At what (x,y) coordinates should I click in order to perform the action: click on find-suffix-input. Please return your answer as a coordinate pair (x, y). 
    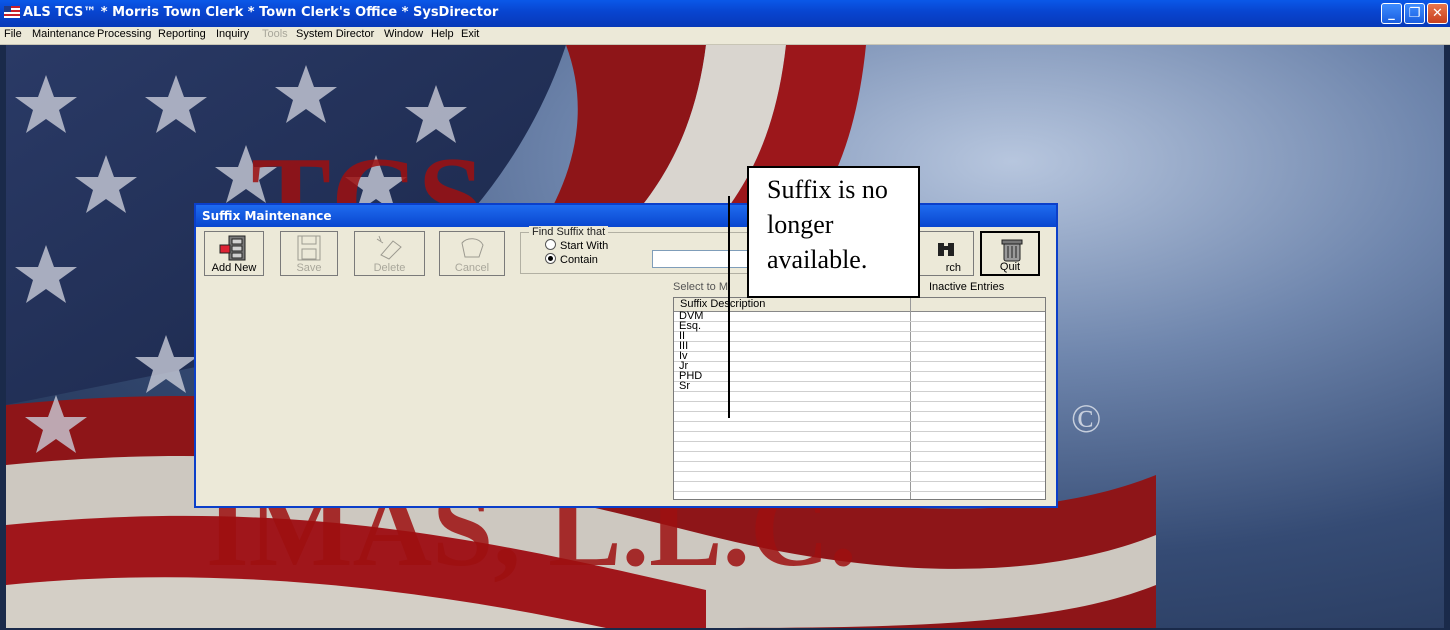
    Looking at the image, I should click on (702, 259).